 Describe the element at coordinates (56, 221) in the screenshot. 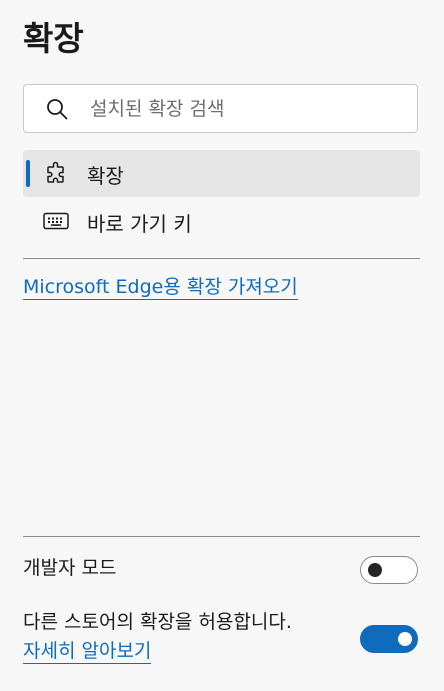

I see `keyboard-icon` at that location.